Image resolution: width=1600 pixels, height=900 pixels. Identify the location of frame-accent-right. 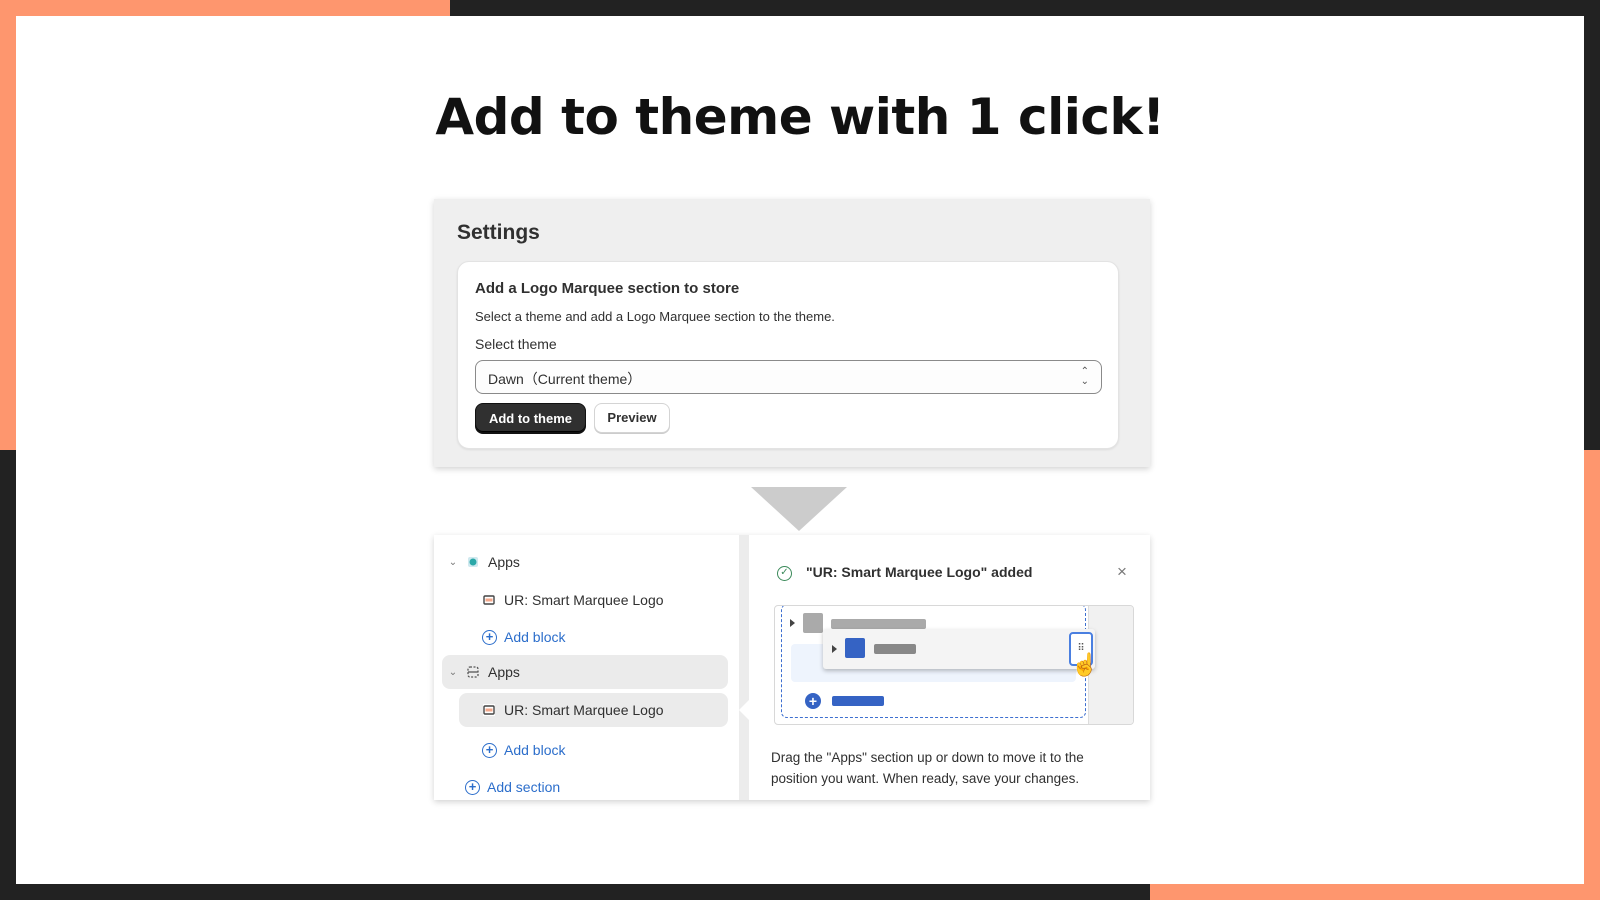
(1592, 675).